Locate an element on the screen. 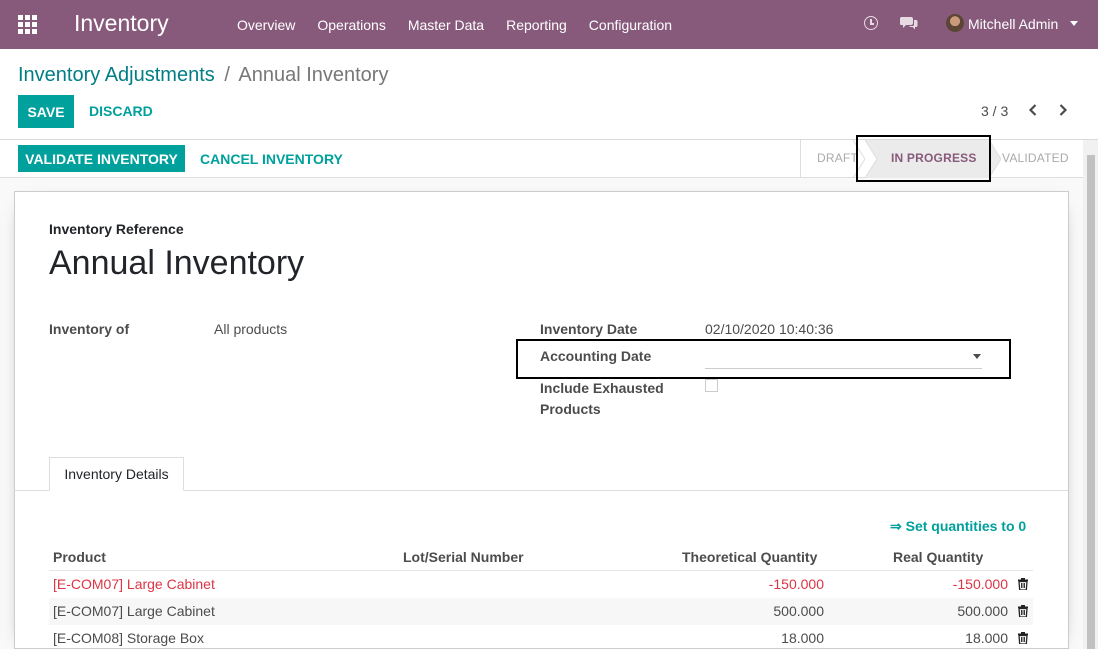 This screenshot has width=1098, height=649. save-button: SAVE is located at coordinates (46, 111).